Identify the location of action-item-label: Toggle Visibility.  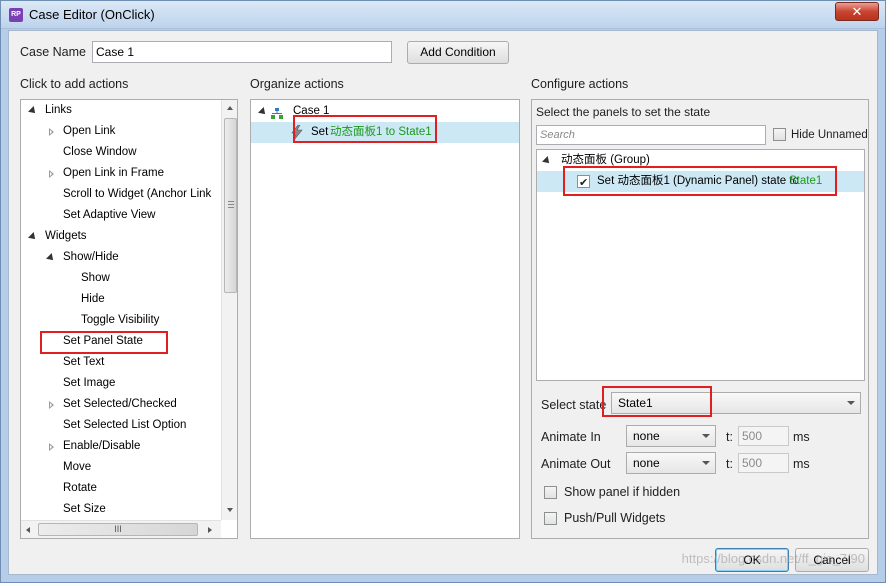
(120, 320).